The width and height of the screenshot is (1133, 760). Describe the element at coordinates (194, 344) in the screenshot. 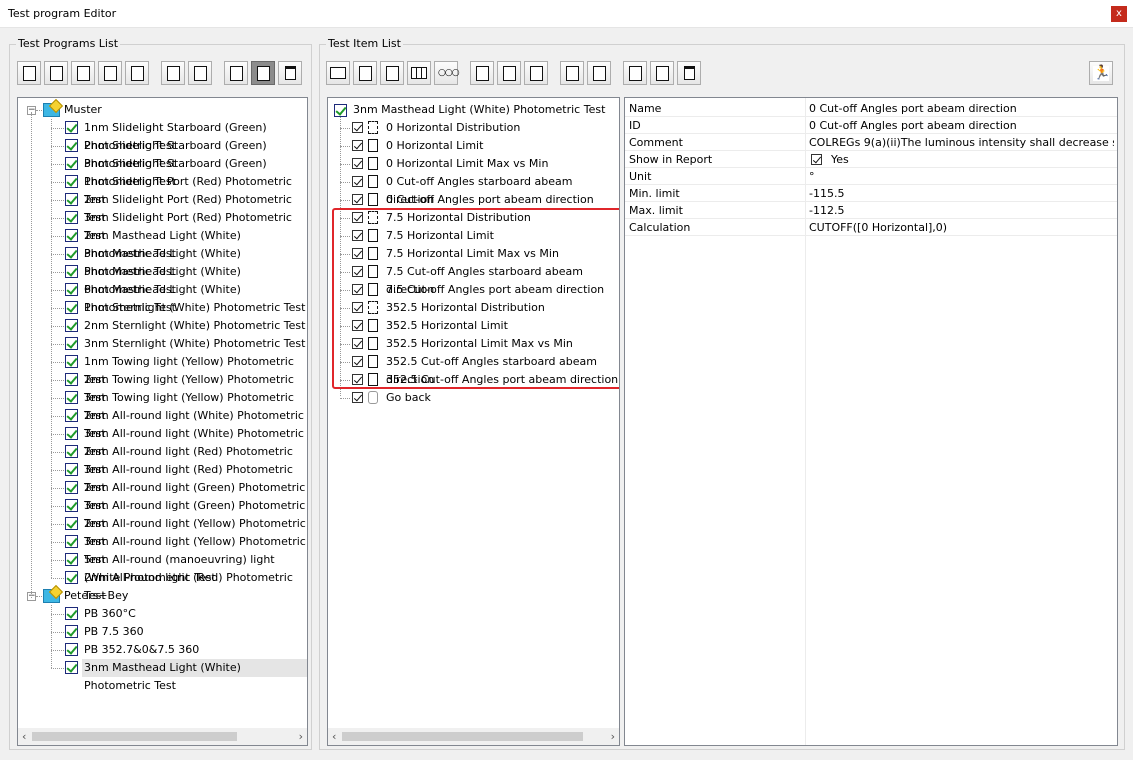

I see `program-item-label: 3nm Sternlight (White) Photometric Test` at that location.